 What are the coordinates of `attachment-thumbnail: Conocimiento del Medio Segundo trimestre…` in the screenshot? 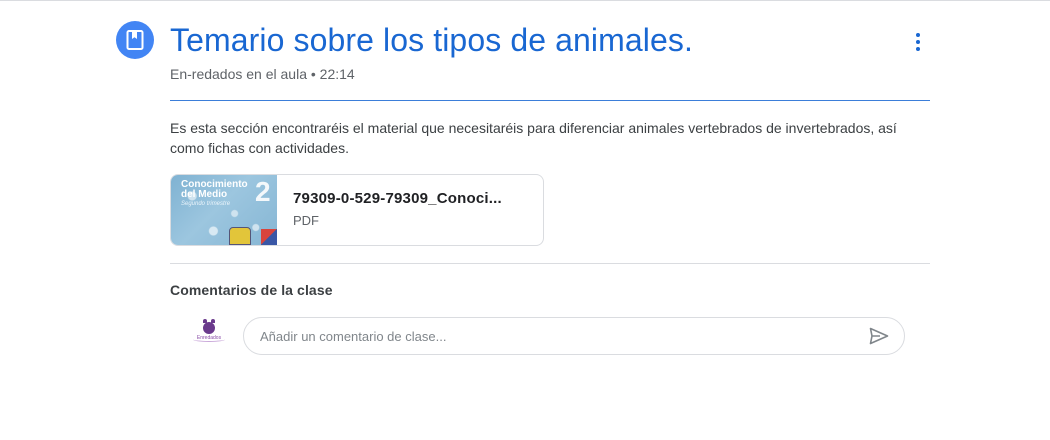 It's located at (224, 210).